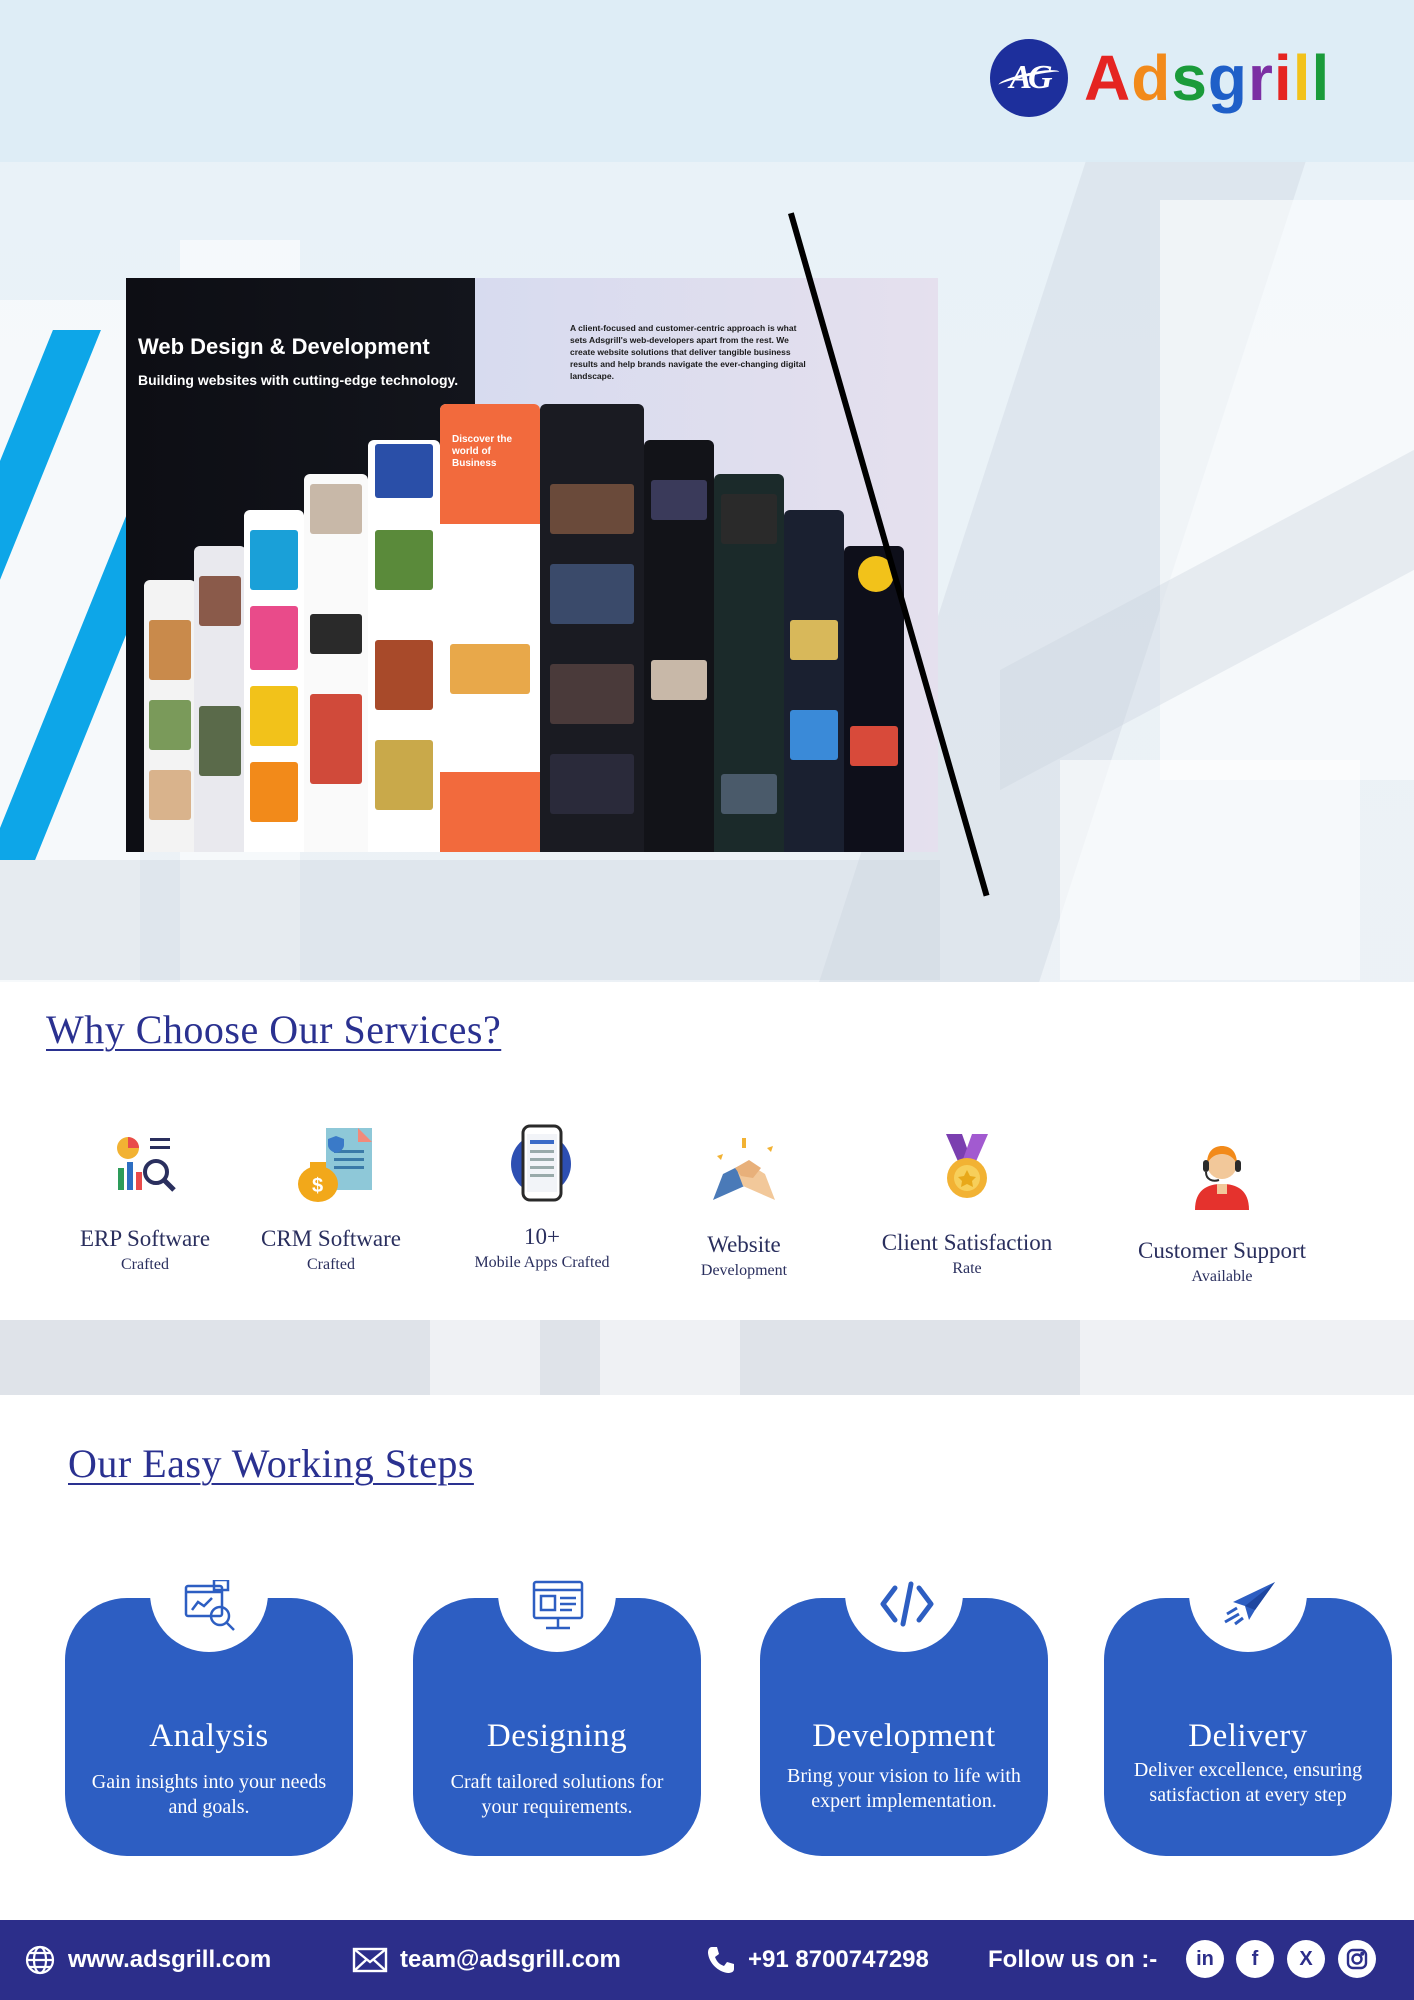 The width and height of the screenshot is (1414, 2000). I want to click on feature-title: ERP Software, so click(145, 1238).